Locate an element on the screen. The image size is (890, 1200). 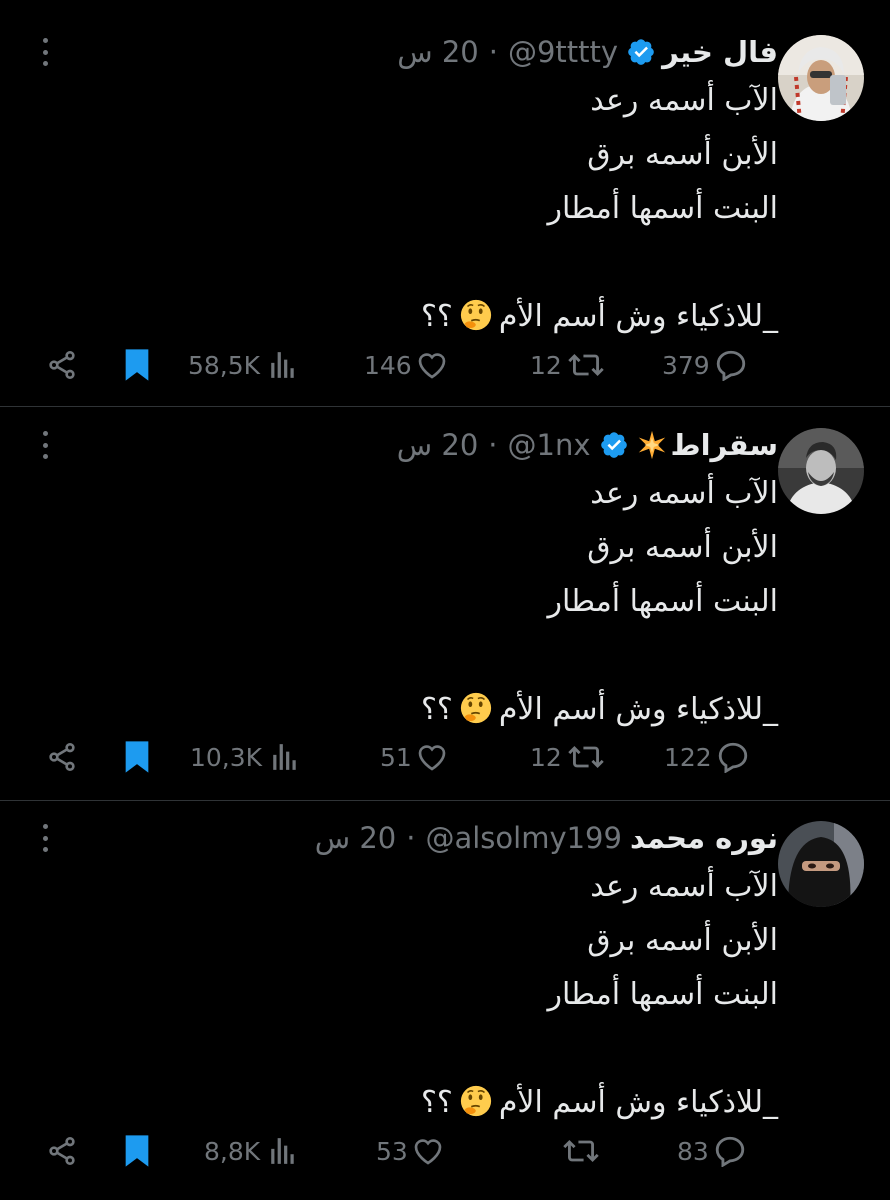
display-name: فال خير is located at coordinates (720, 52).